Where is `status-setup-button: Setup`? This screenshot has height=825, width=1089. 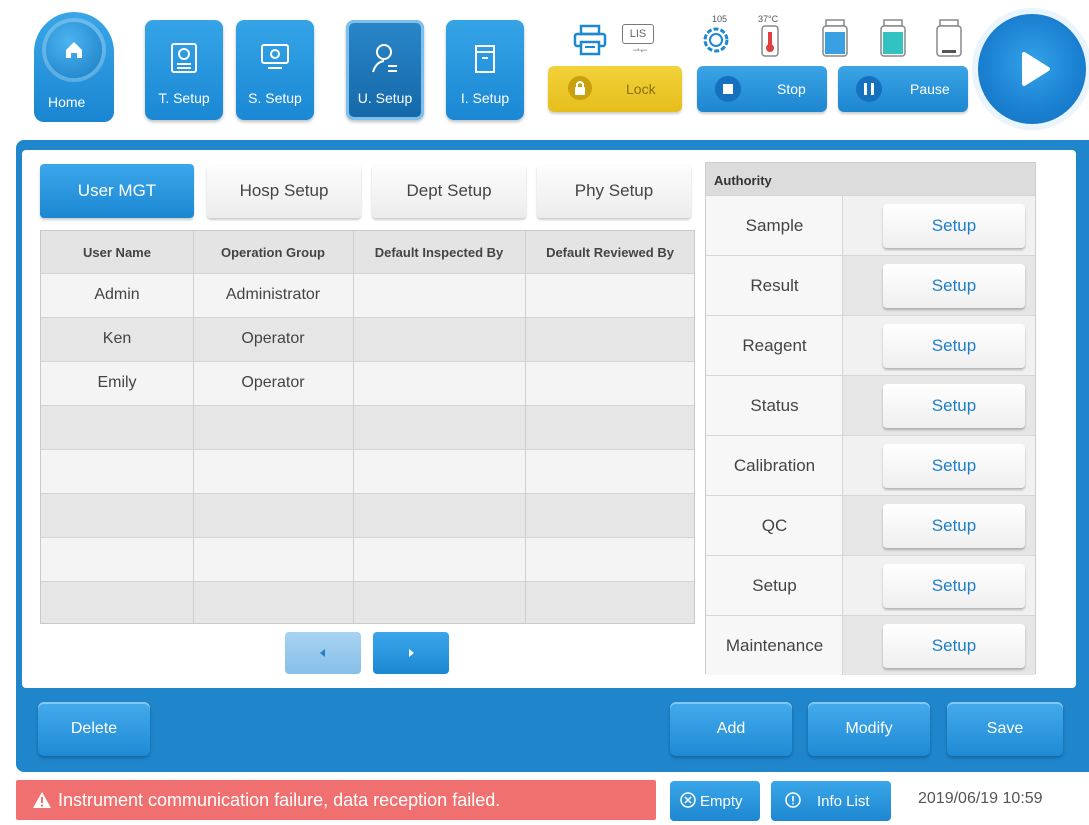
status-setup-button: Setup is located at coordinates (954, 406).